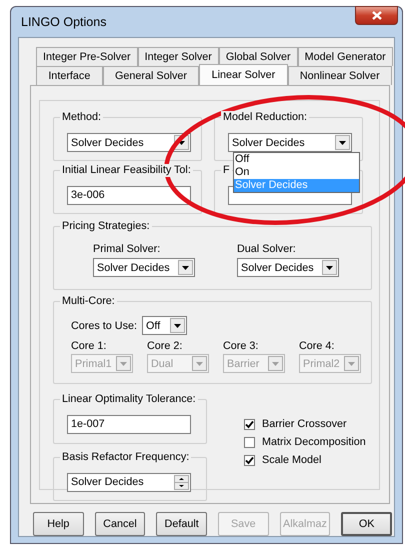 The width and height of the screenshot is (405, 547). What do you see at coordinates (304, 424) in the screenshot?
I see `checkbox-label: Barrier Crossover` at bounding box center [304, 424].